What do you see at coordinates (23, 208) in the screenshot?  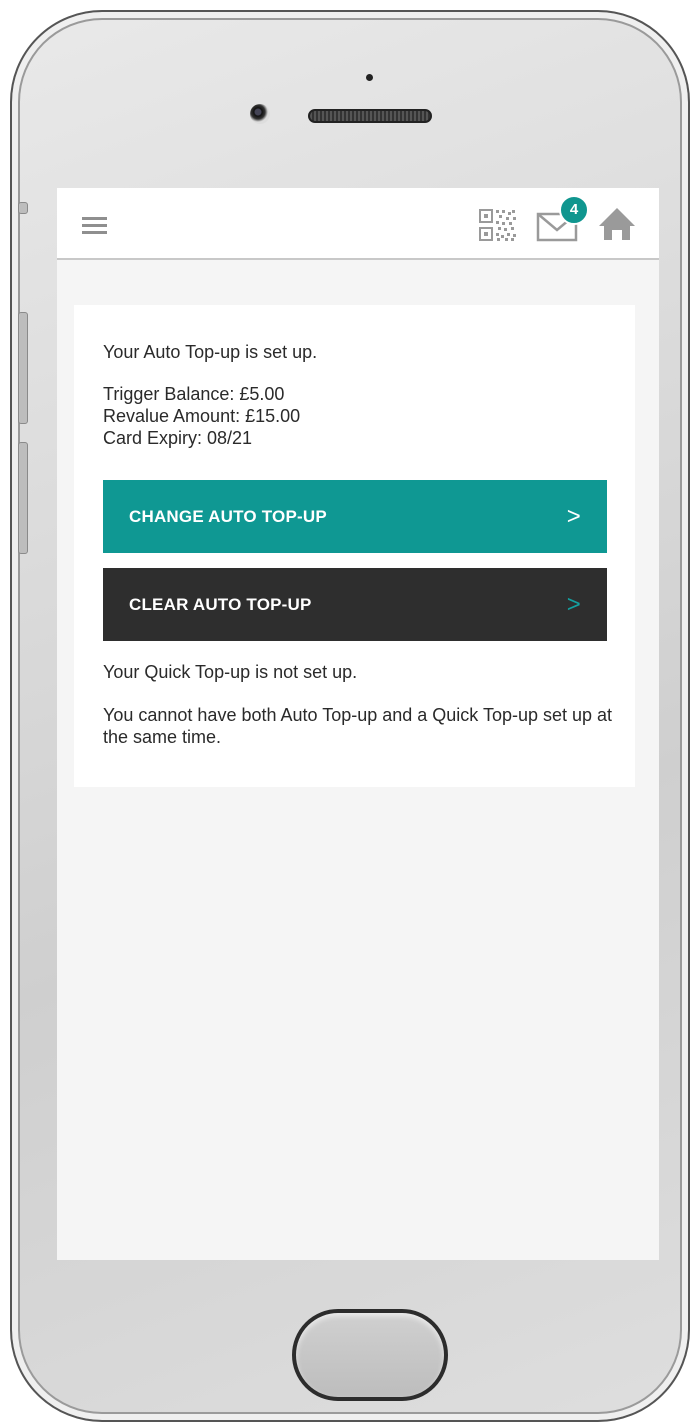 I see `phone-side-button` at bounding box center [23, 208].